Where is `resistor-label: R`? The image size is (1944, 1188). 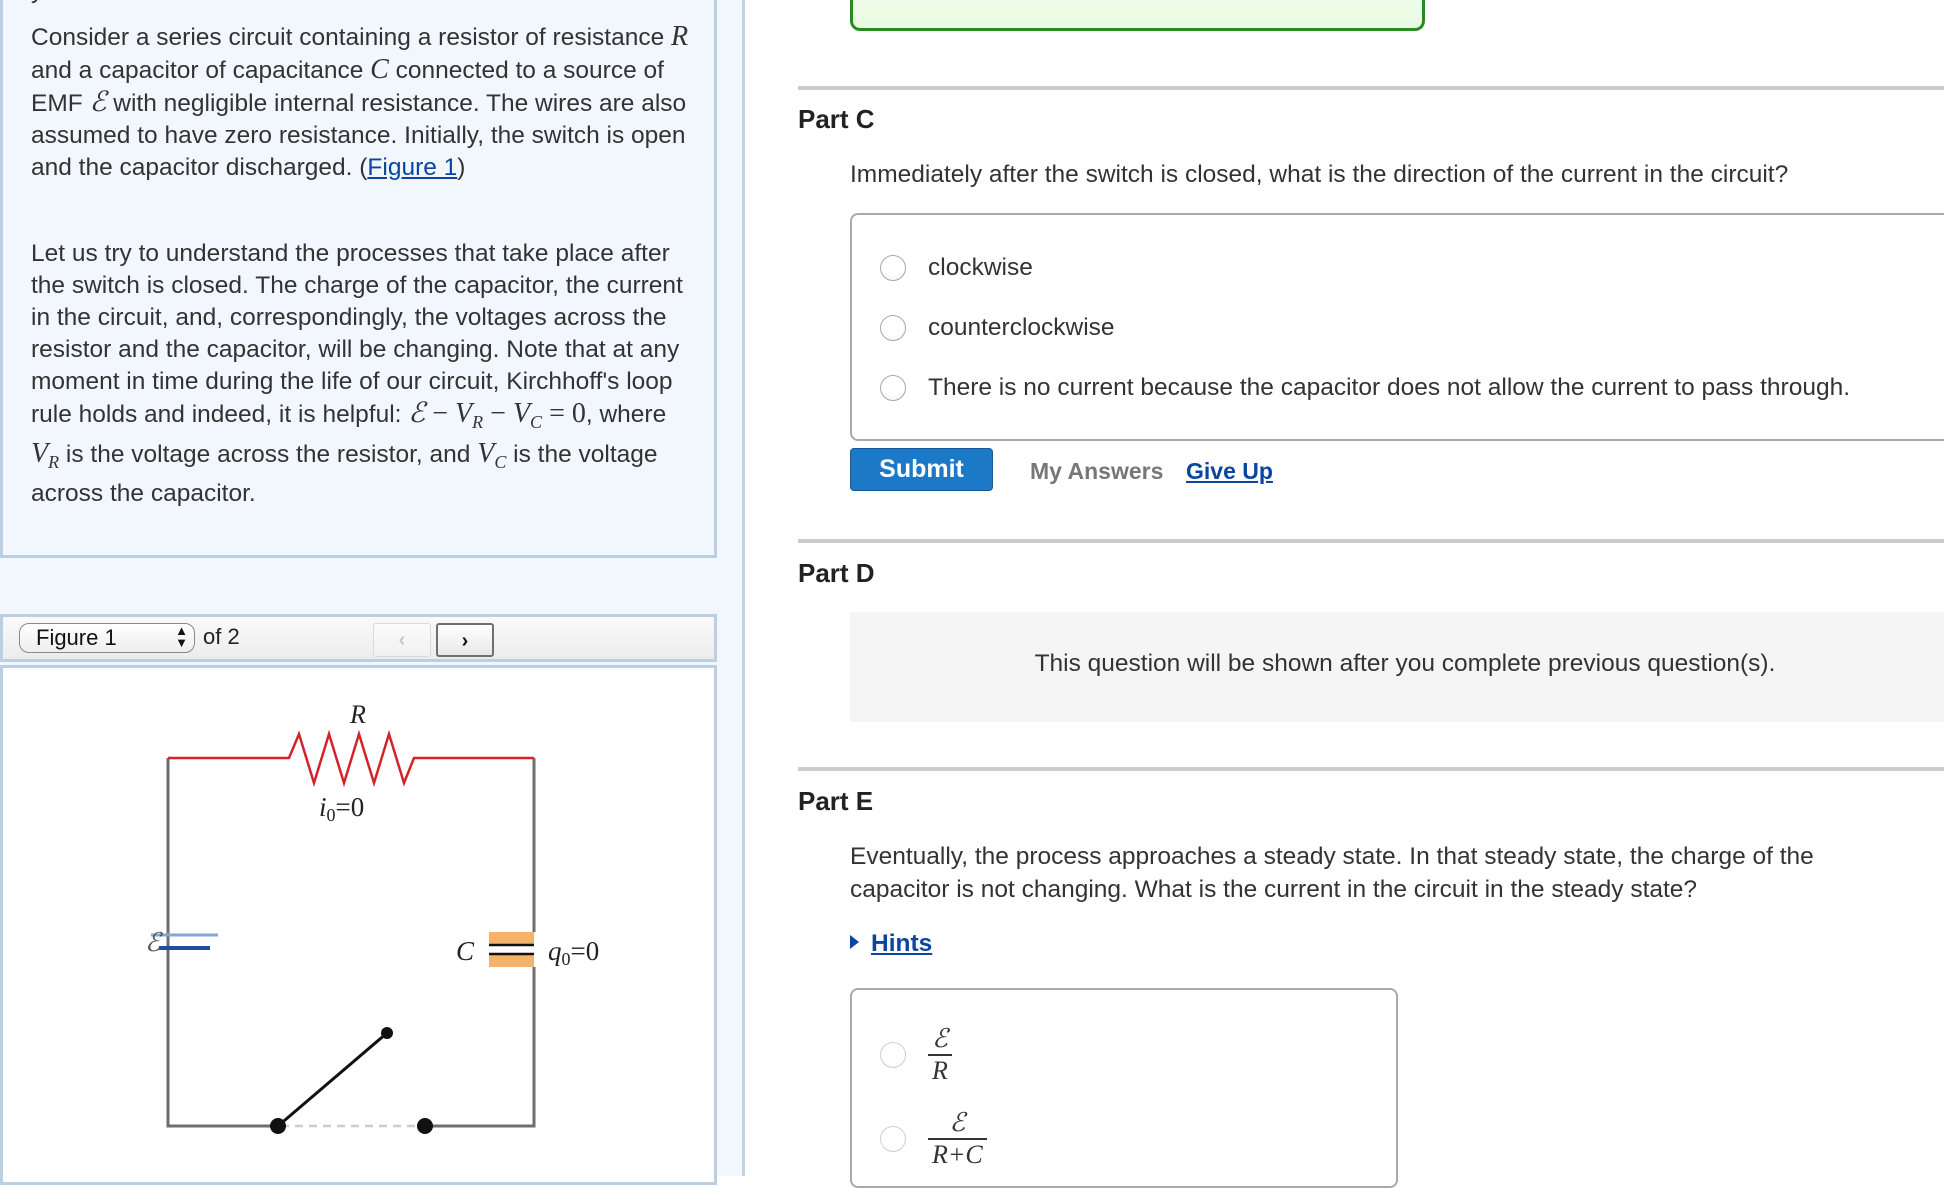
resistor-label: R is located at coordinates (357, 716).